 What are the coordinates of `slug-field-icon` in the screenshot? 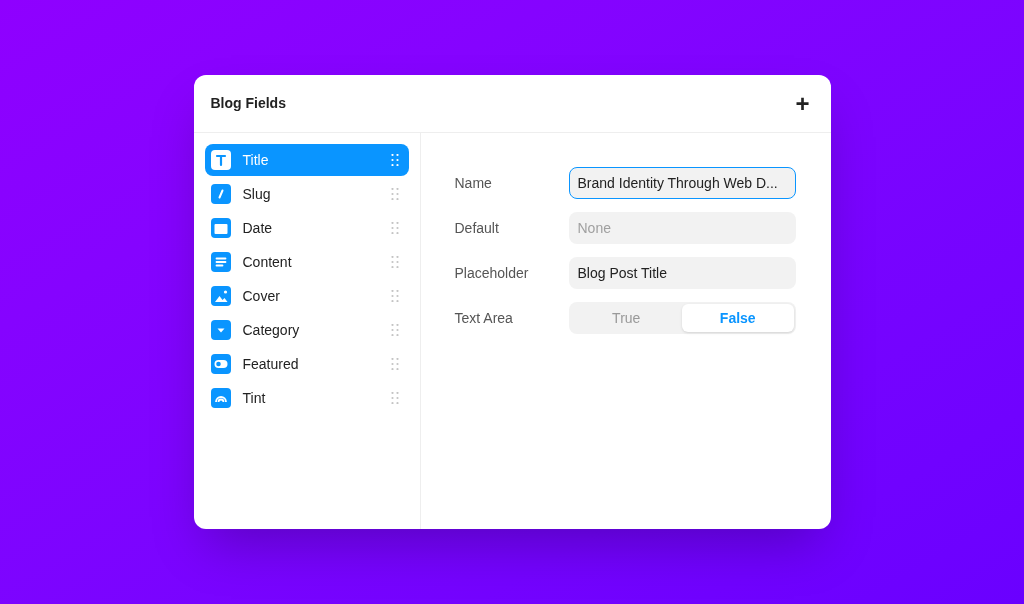 It's located at (220, 194).